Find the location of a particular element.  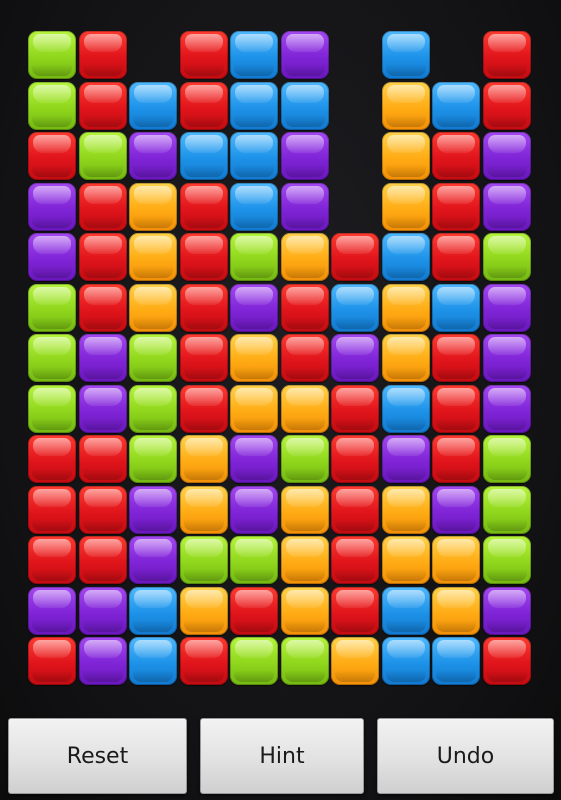

hint-button: Hint is located at coordinates (282, 756).